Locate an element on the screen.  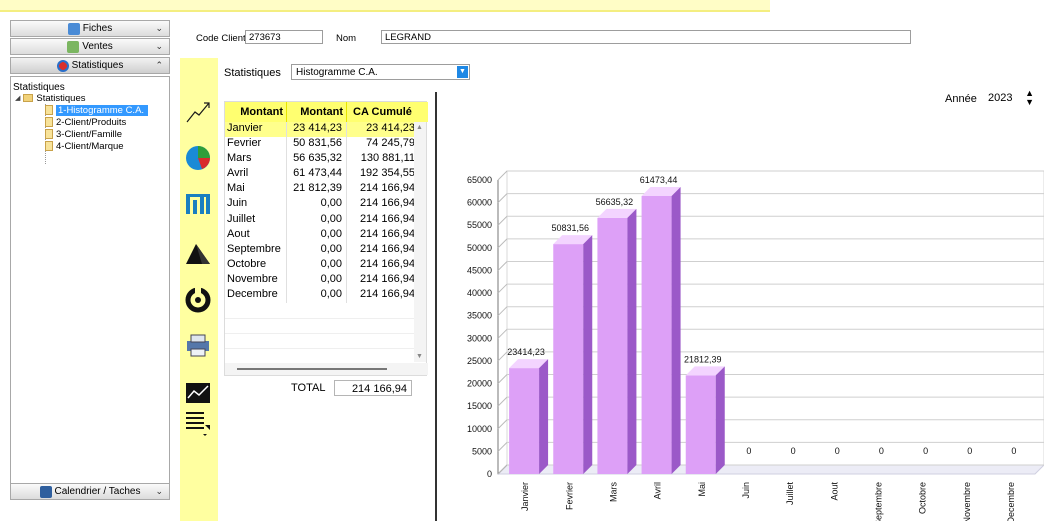
menu-lines-icon is located at coordinates (198, 423).